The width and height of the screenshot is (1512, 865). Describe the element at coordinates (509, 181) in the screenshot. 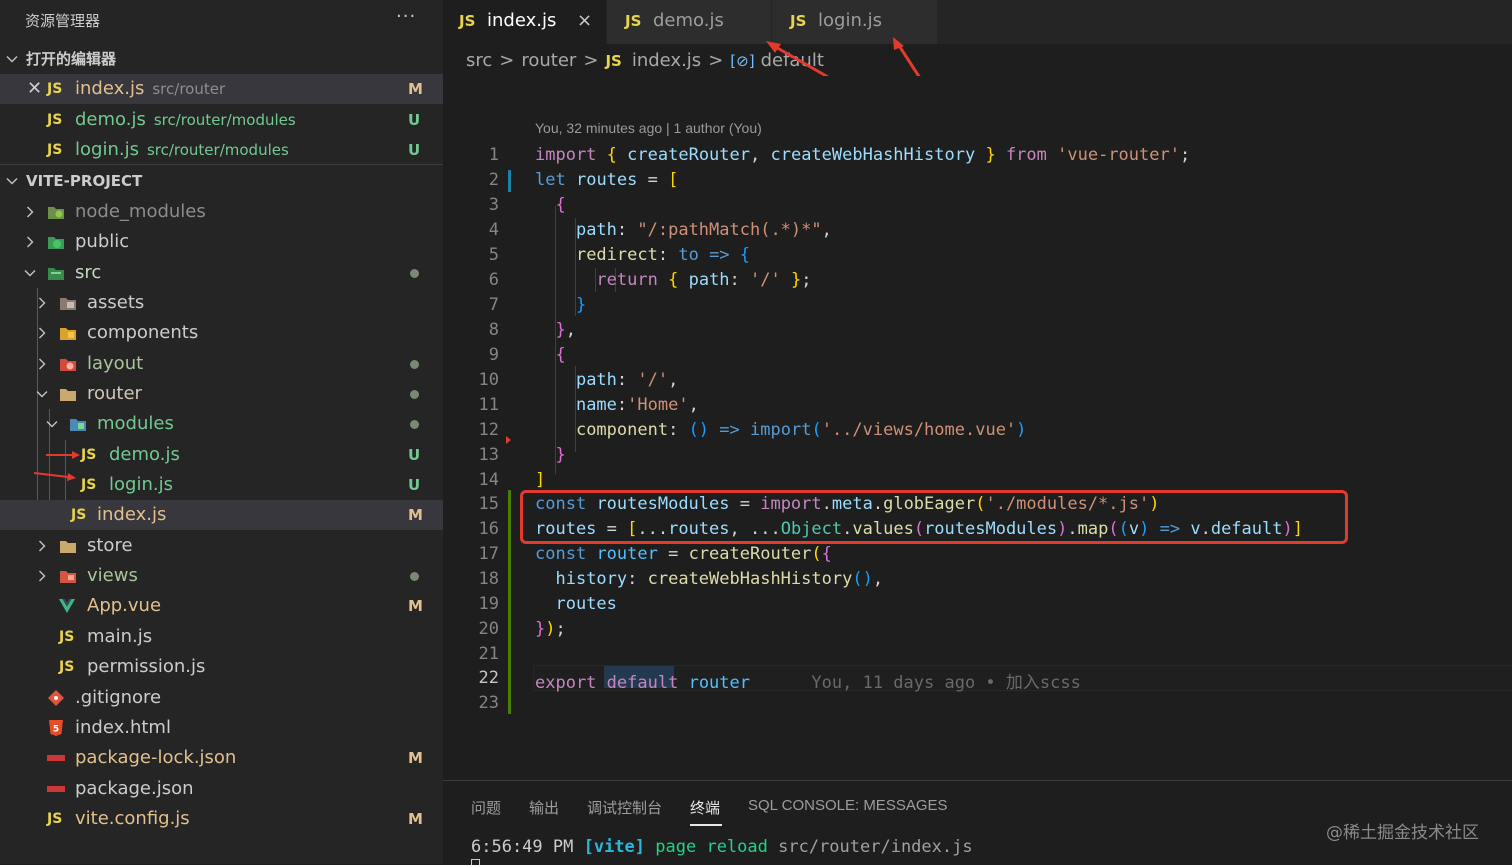

I see `gutter-modified-marker` at that location.